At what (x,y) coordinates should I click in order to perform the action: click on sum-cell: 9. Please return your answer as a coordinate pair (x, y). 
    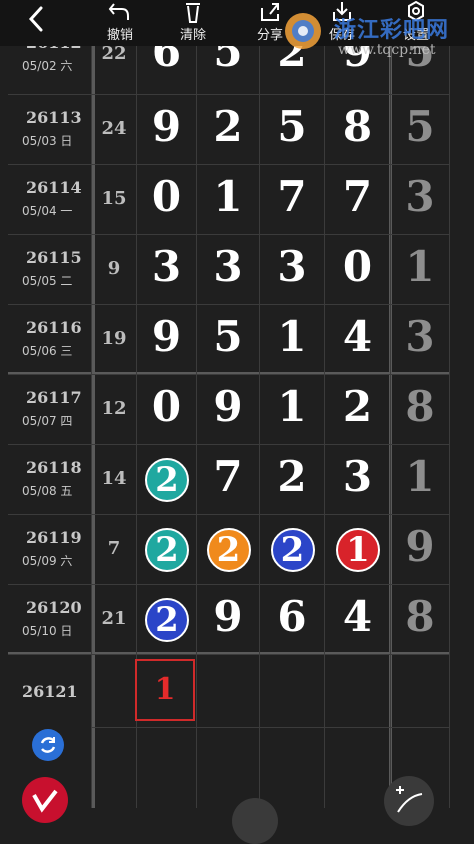
    Looking at the image, I should click on (114, 270).